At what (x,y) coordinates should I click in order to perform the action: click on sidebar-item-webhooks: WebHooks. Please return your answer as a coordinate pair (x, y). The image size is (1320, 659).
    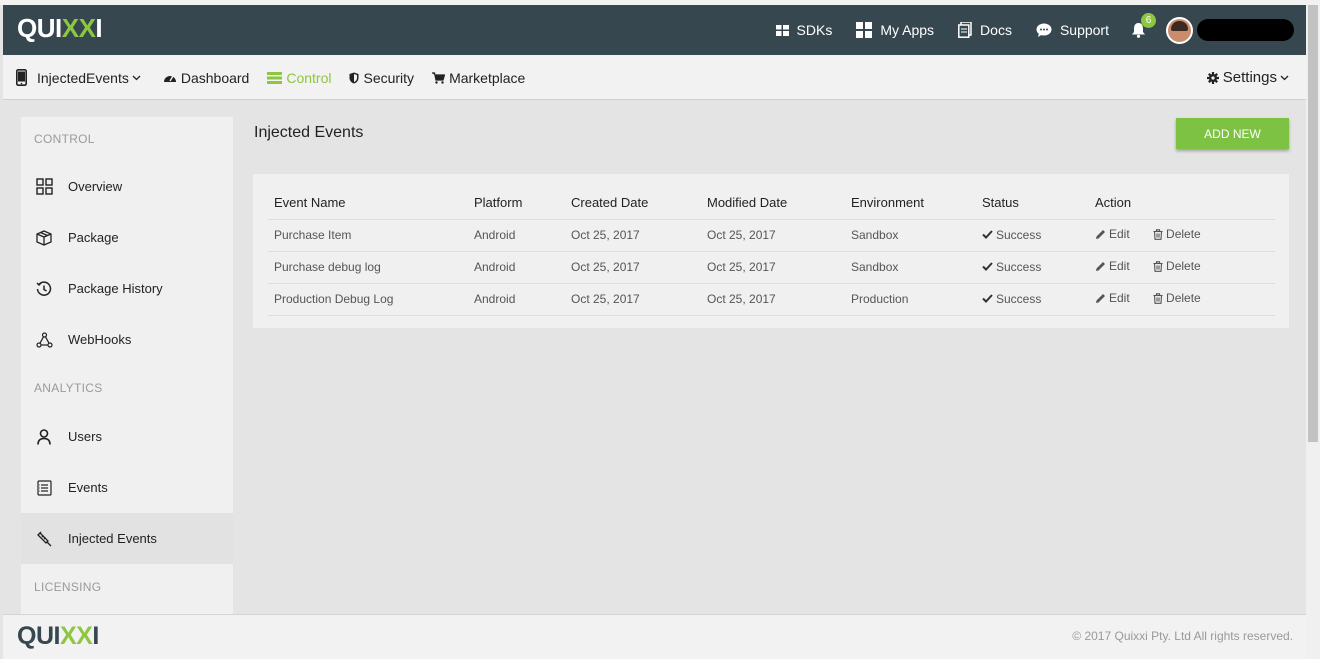
    Looking at the image, I should click on (127, 339).